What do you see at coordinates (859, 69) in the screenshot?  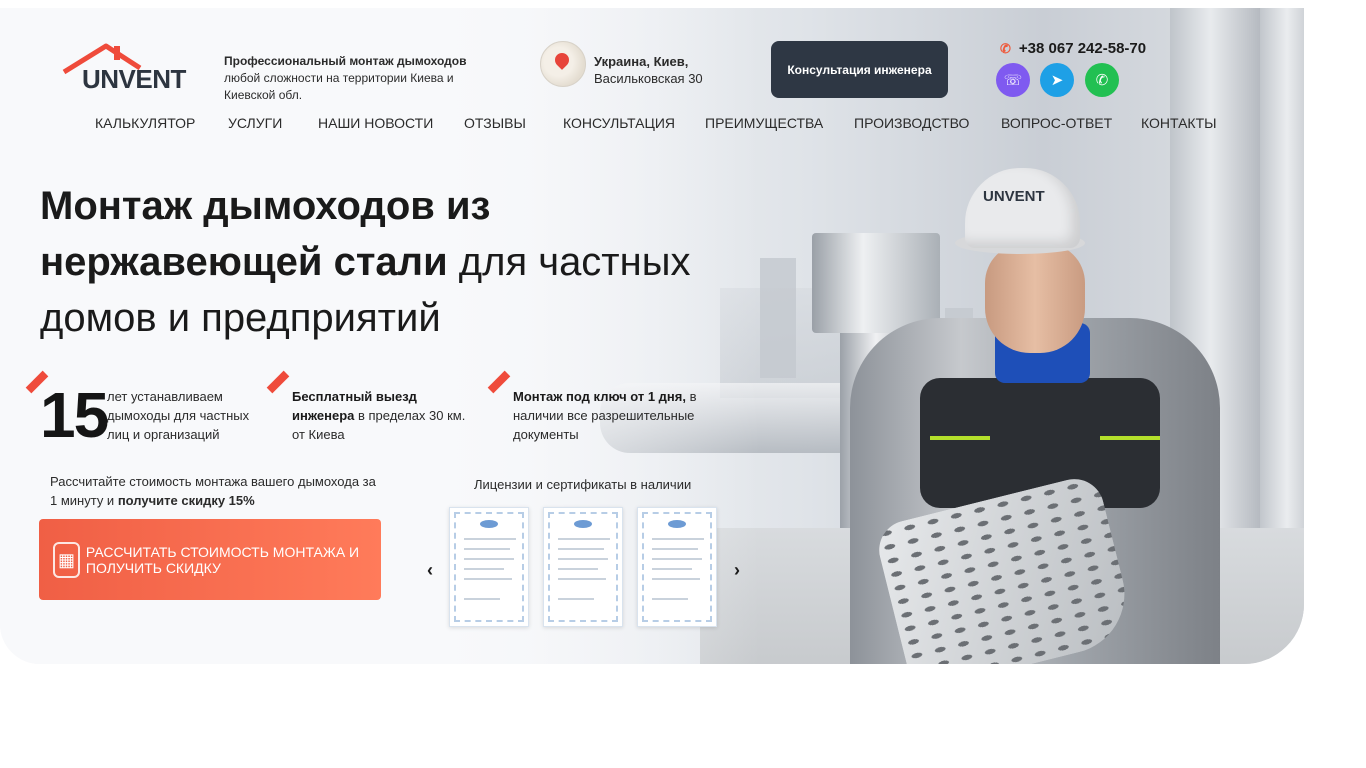 I see `consult-engineer-button: Консультация инженера` at bounding box center [859, 69].